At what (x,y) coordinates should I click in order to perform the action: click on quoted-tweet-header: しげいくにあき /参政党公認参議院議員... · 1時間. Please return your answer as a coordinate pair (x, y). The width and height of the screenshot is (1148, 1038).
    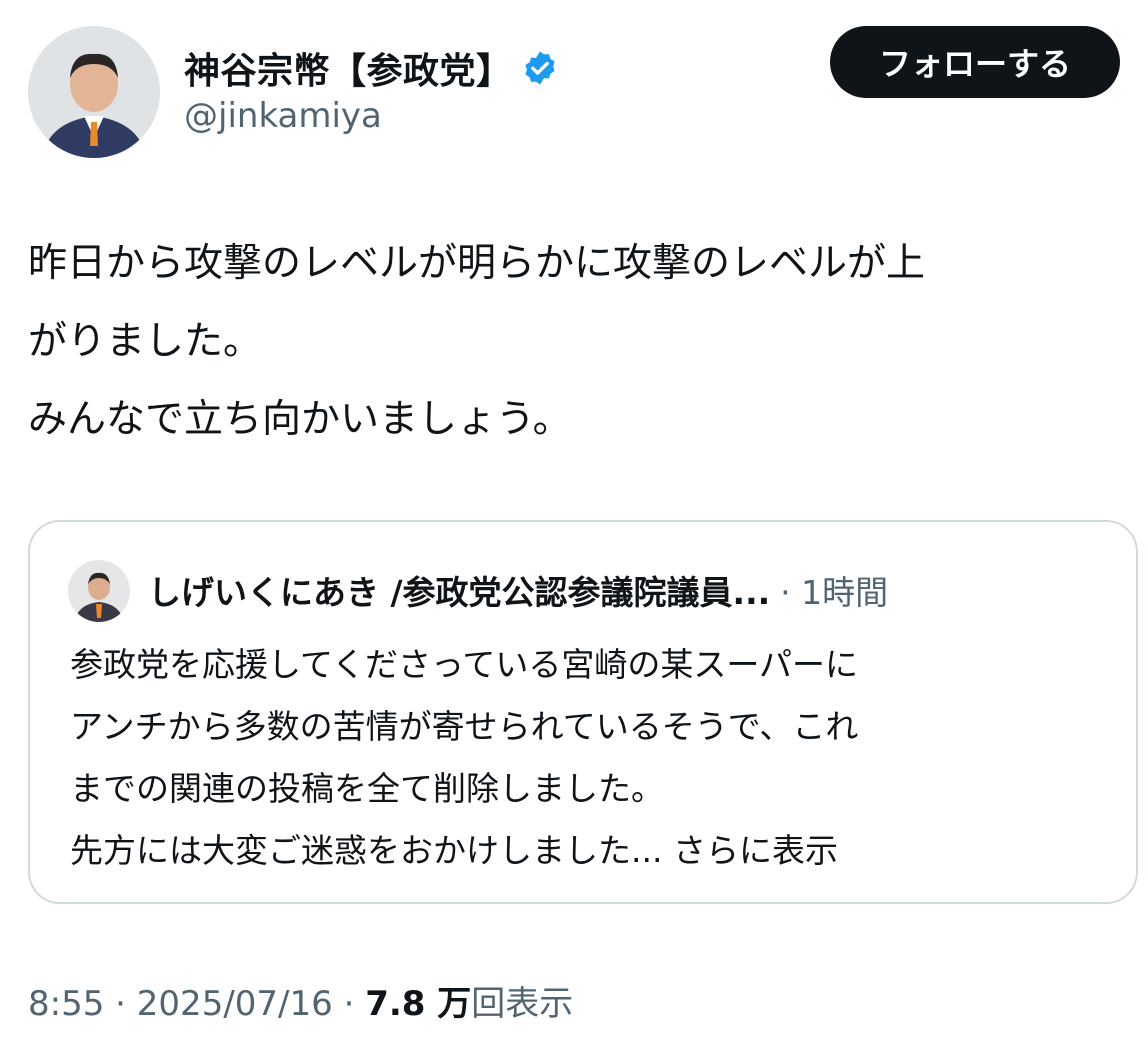
    Looking at the image, I should click on (518, 590).